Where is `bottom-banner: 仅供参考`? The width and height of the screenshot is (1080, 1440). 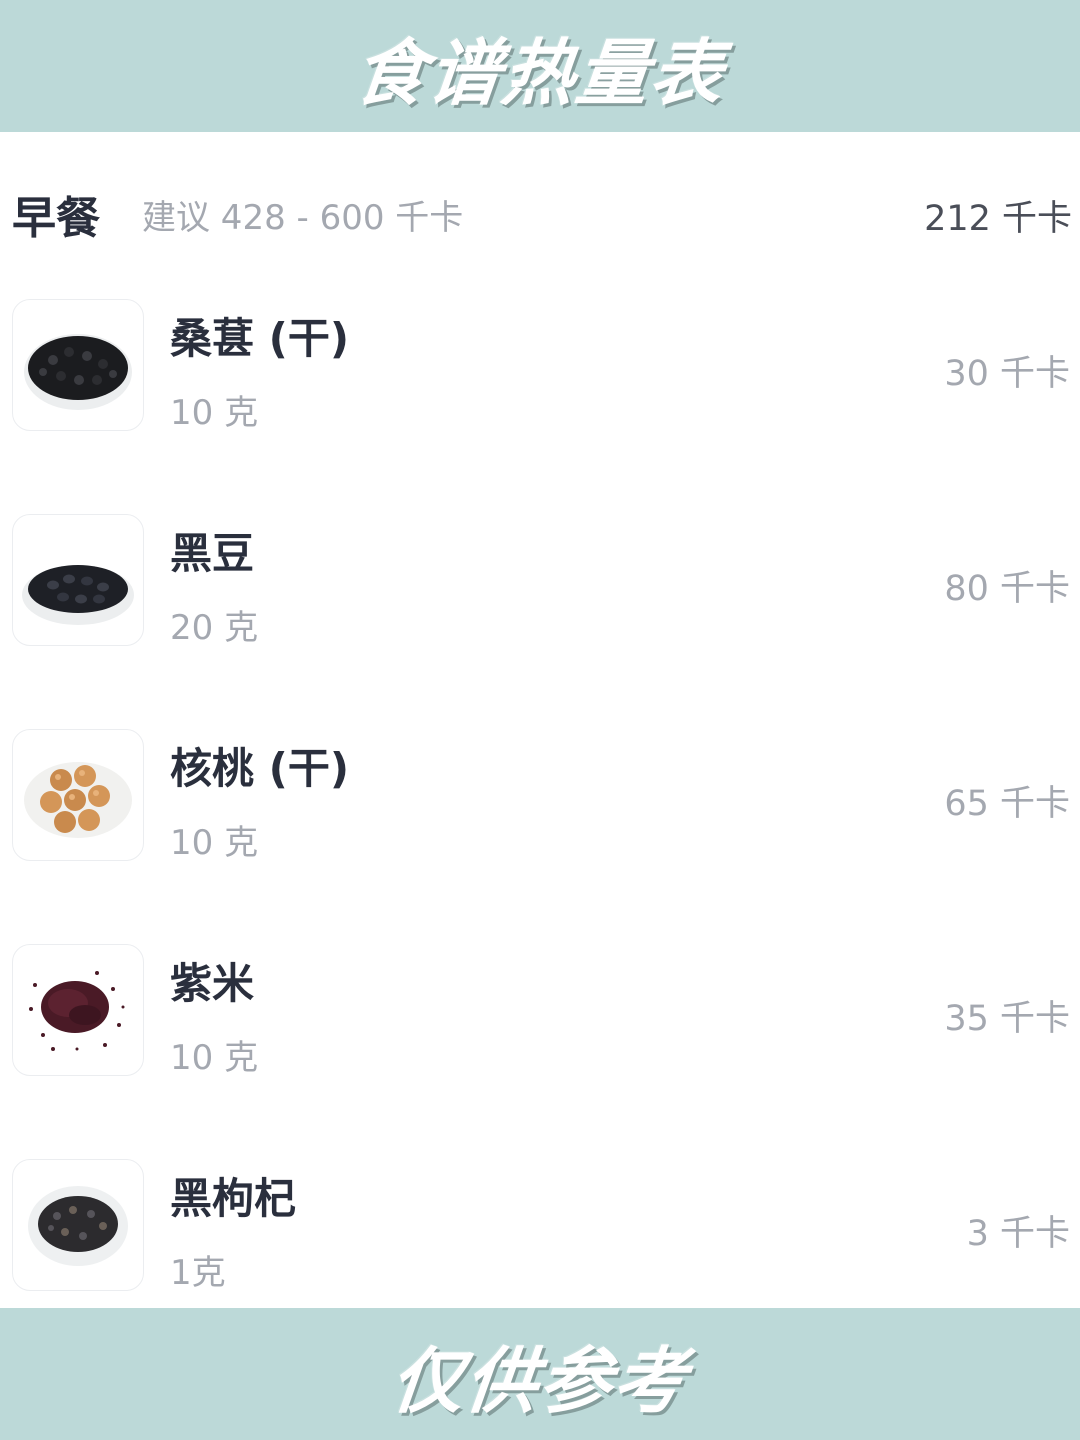 bottom-banner: 仅供参考 is located at coordinates (540, 1374).